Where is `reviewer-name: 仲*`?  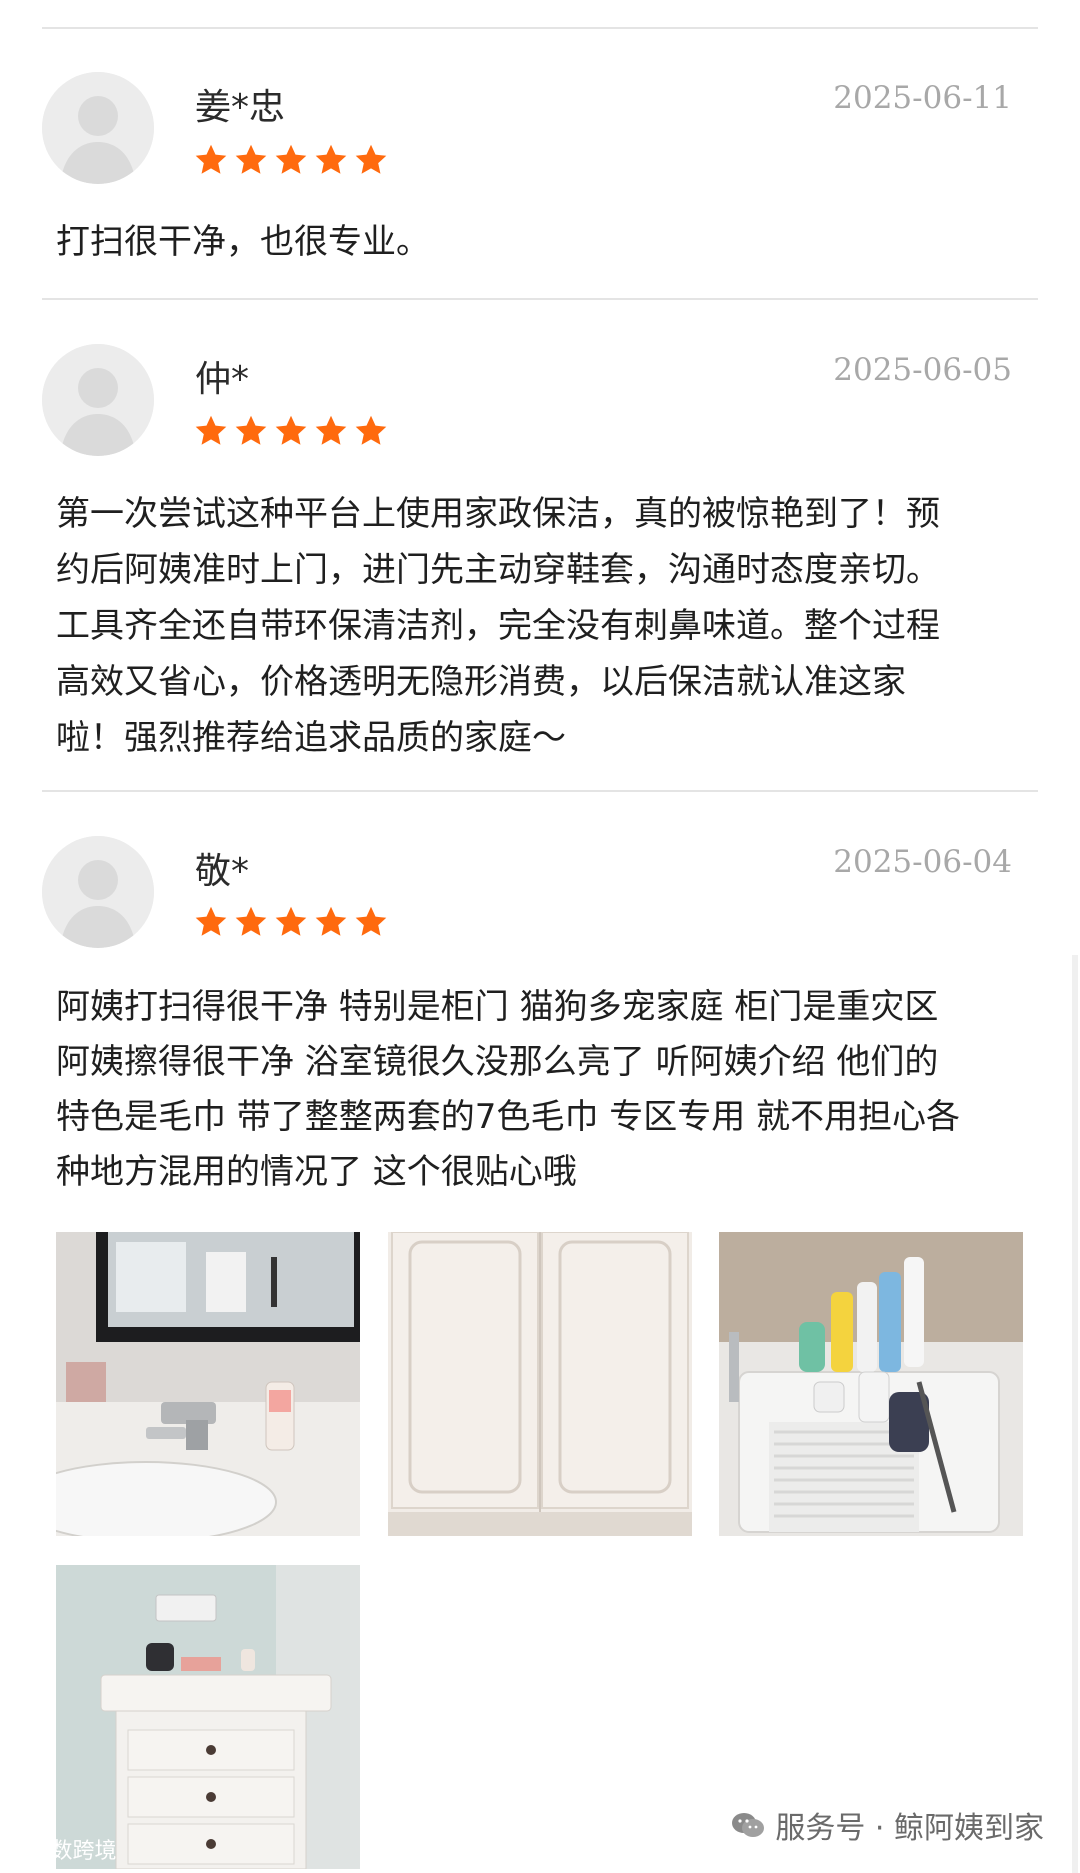 reviewer-name: 仲* is located at coordinates (222, 379).